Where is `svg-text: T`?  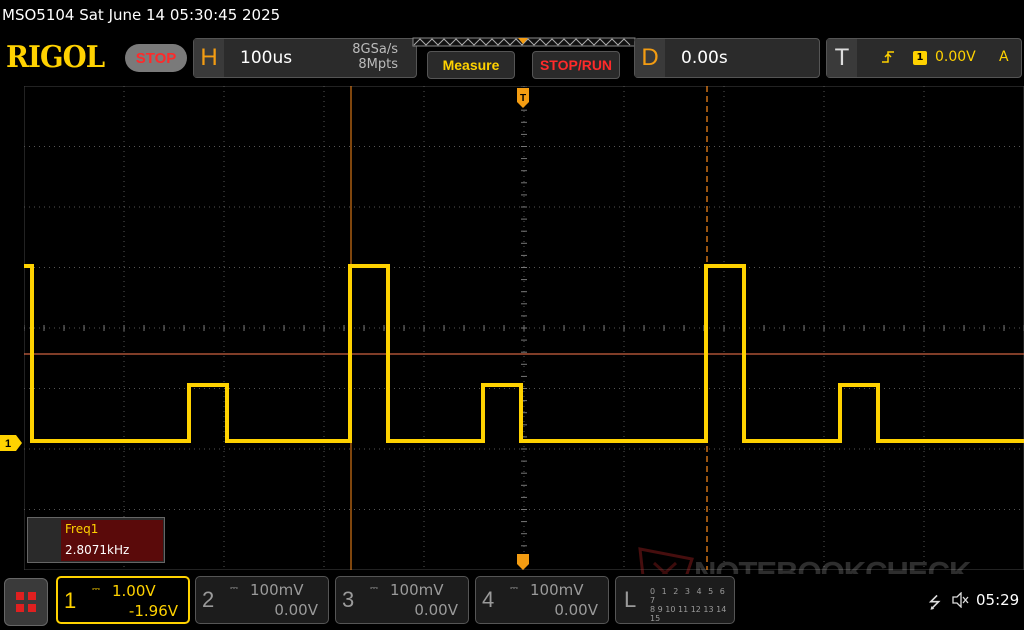 svg-text: T is located at coordinates (523, 98).